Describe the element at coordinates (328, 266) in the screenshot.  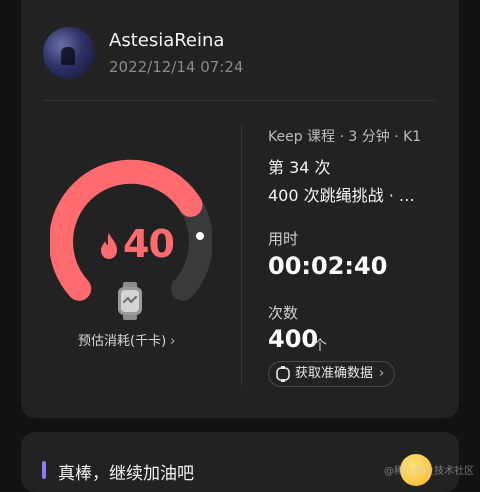
I see `duration-value: 00:02:40` at that location.